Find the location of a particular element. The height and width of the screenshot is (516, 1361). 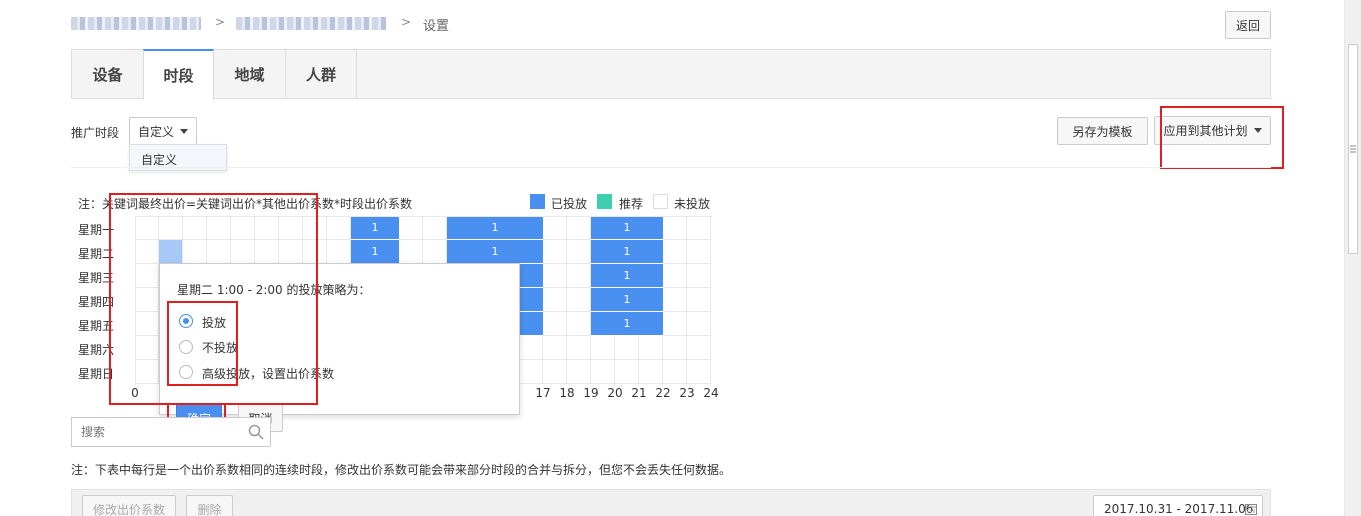

scrollbar-thumb is located at coordinates (1353, 149).